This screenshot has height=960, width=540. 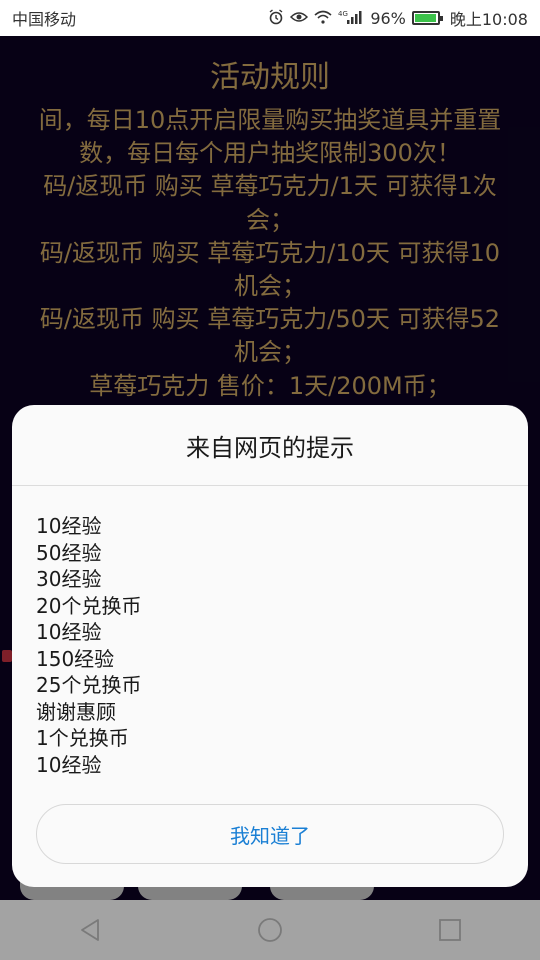 What do you see at coordinates (323, 18) in the screenshot?
I see `wifi-icon` at bounding box center [323, 18].